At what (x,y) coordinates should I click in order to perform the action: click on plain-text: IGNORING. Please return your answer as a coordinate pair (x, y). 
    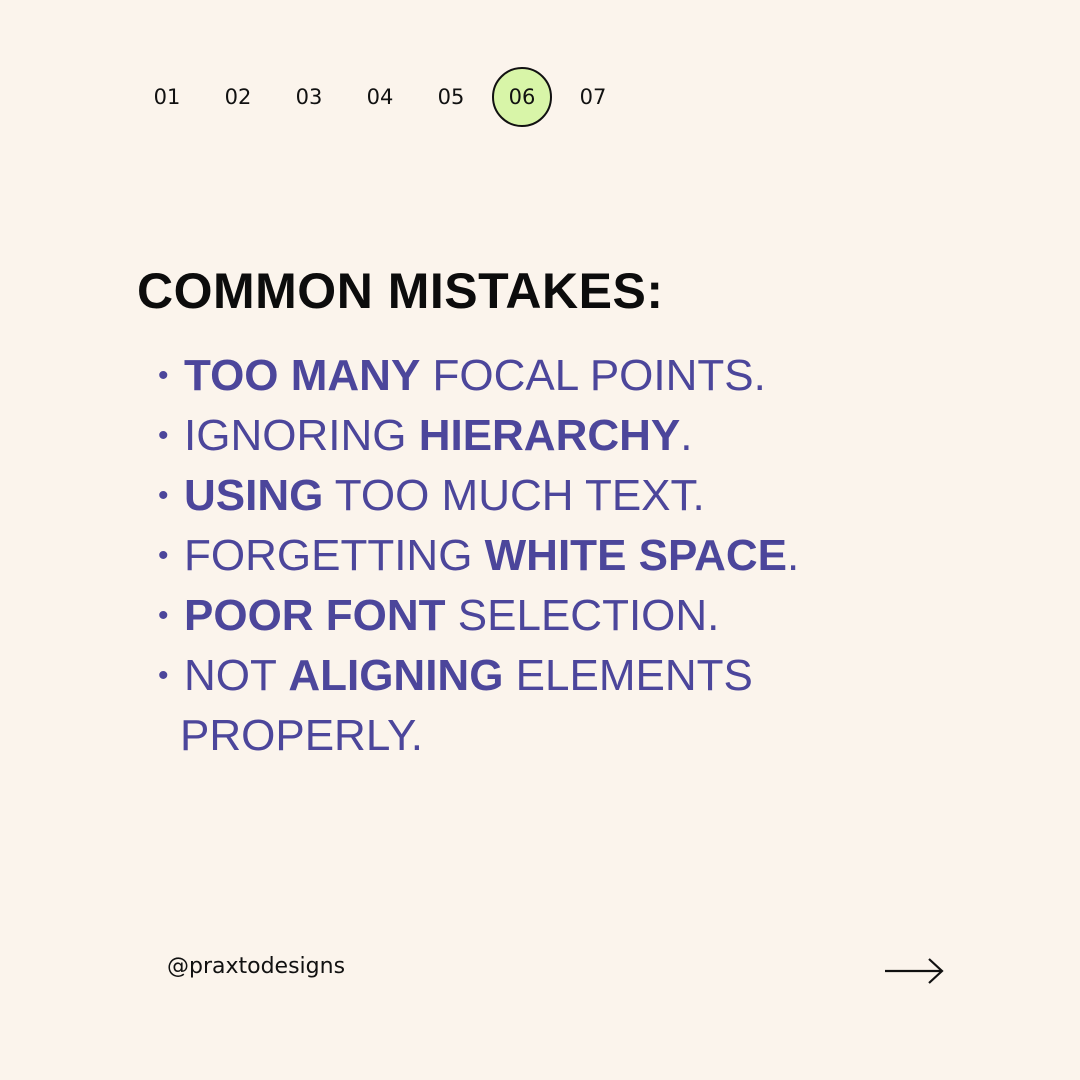
    Looking at the image, I should click on (301, 435).